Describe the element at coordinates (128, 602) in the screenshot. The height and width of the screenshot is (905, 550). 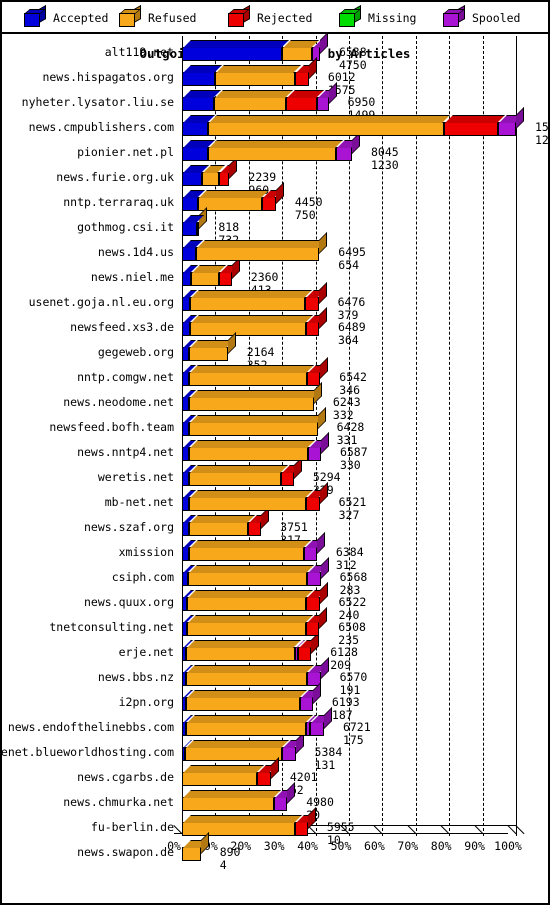
I see `bar-row-label: news.quux.org` at that location.